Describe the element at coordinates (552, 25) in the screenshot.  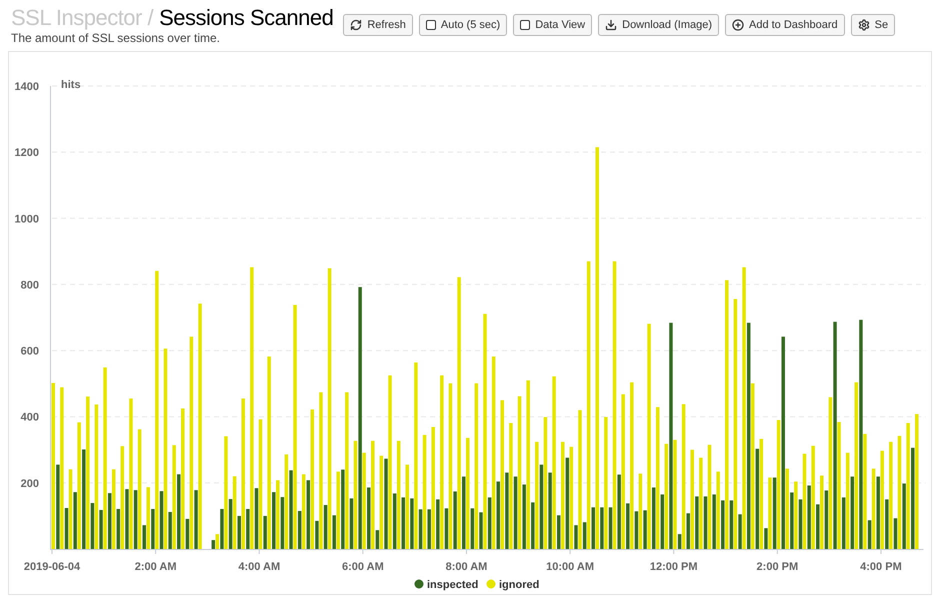
I see `toggle-button: Data View` at that location.